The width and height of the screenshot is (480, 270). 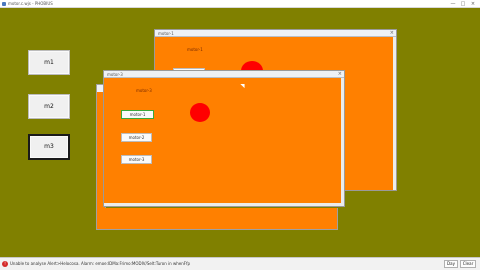 What do you see at coordinates (49, 106) in the screenshot?
I see `m2-button: m2` at bounding box center [49, 106].